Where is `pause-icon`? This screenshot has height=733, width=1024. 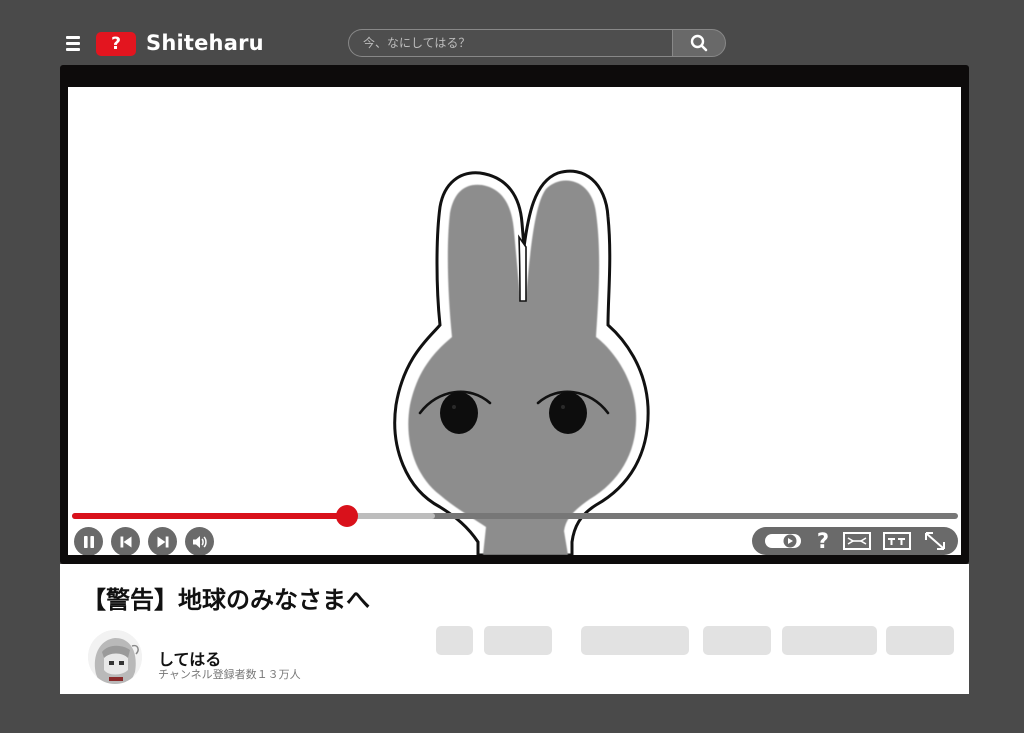
pause-icon is located at coordinates (88, 541).